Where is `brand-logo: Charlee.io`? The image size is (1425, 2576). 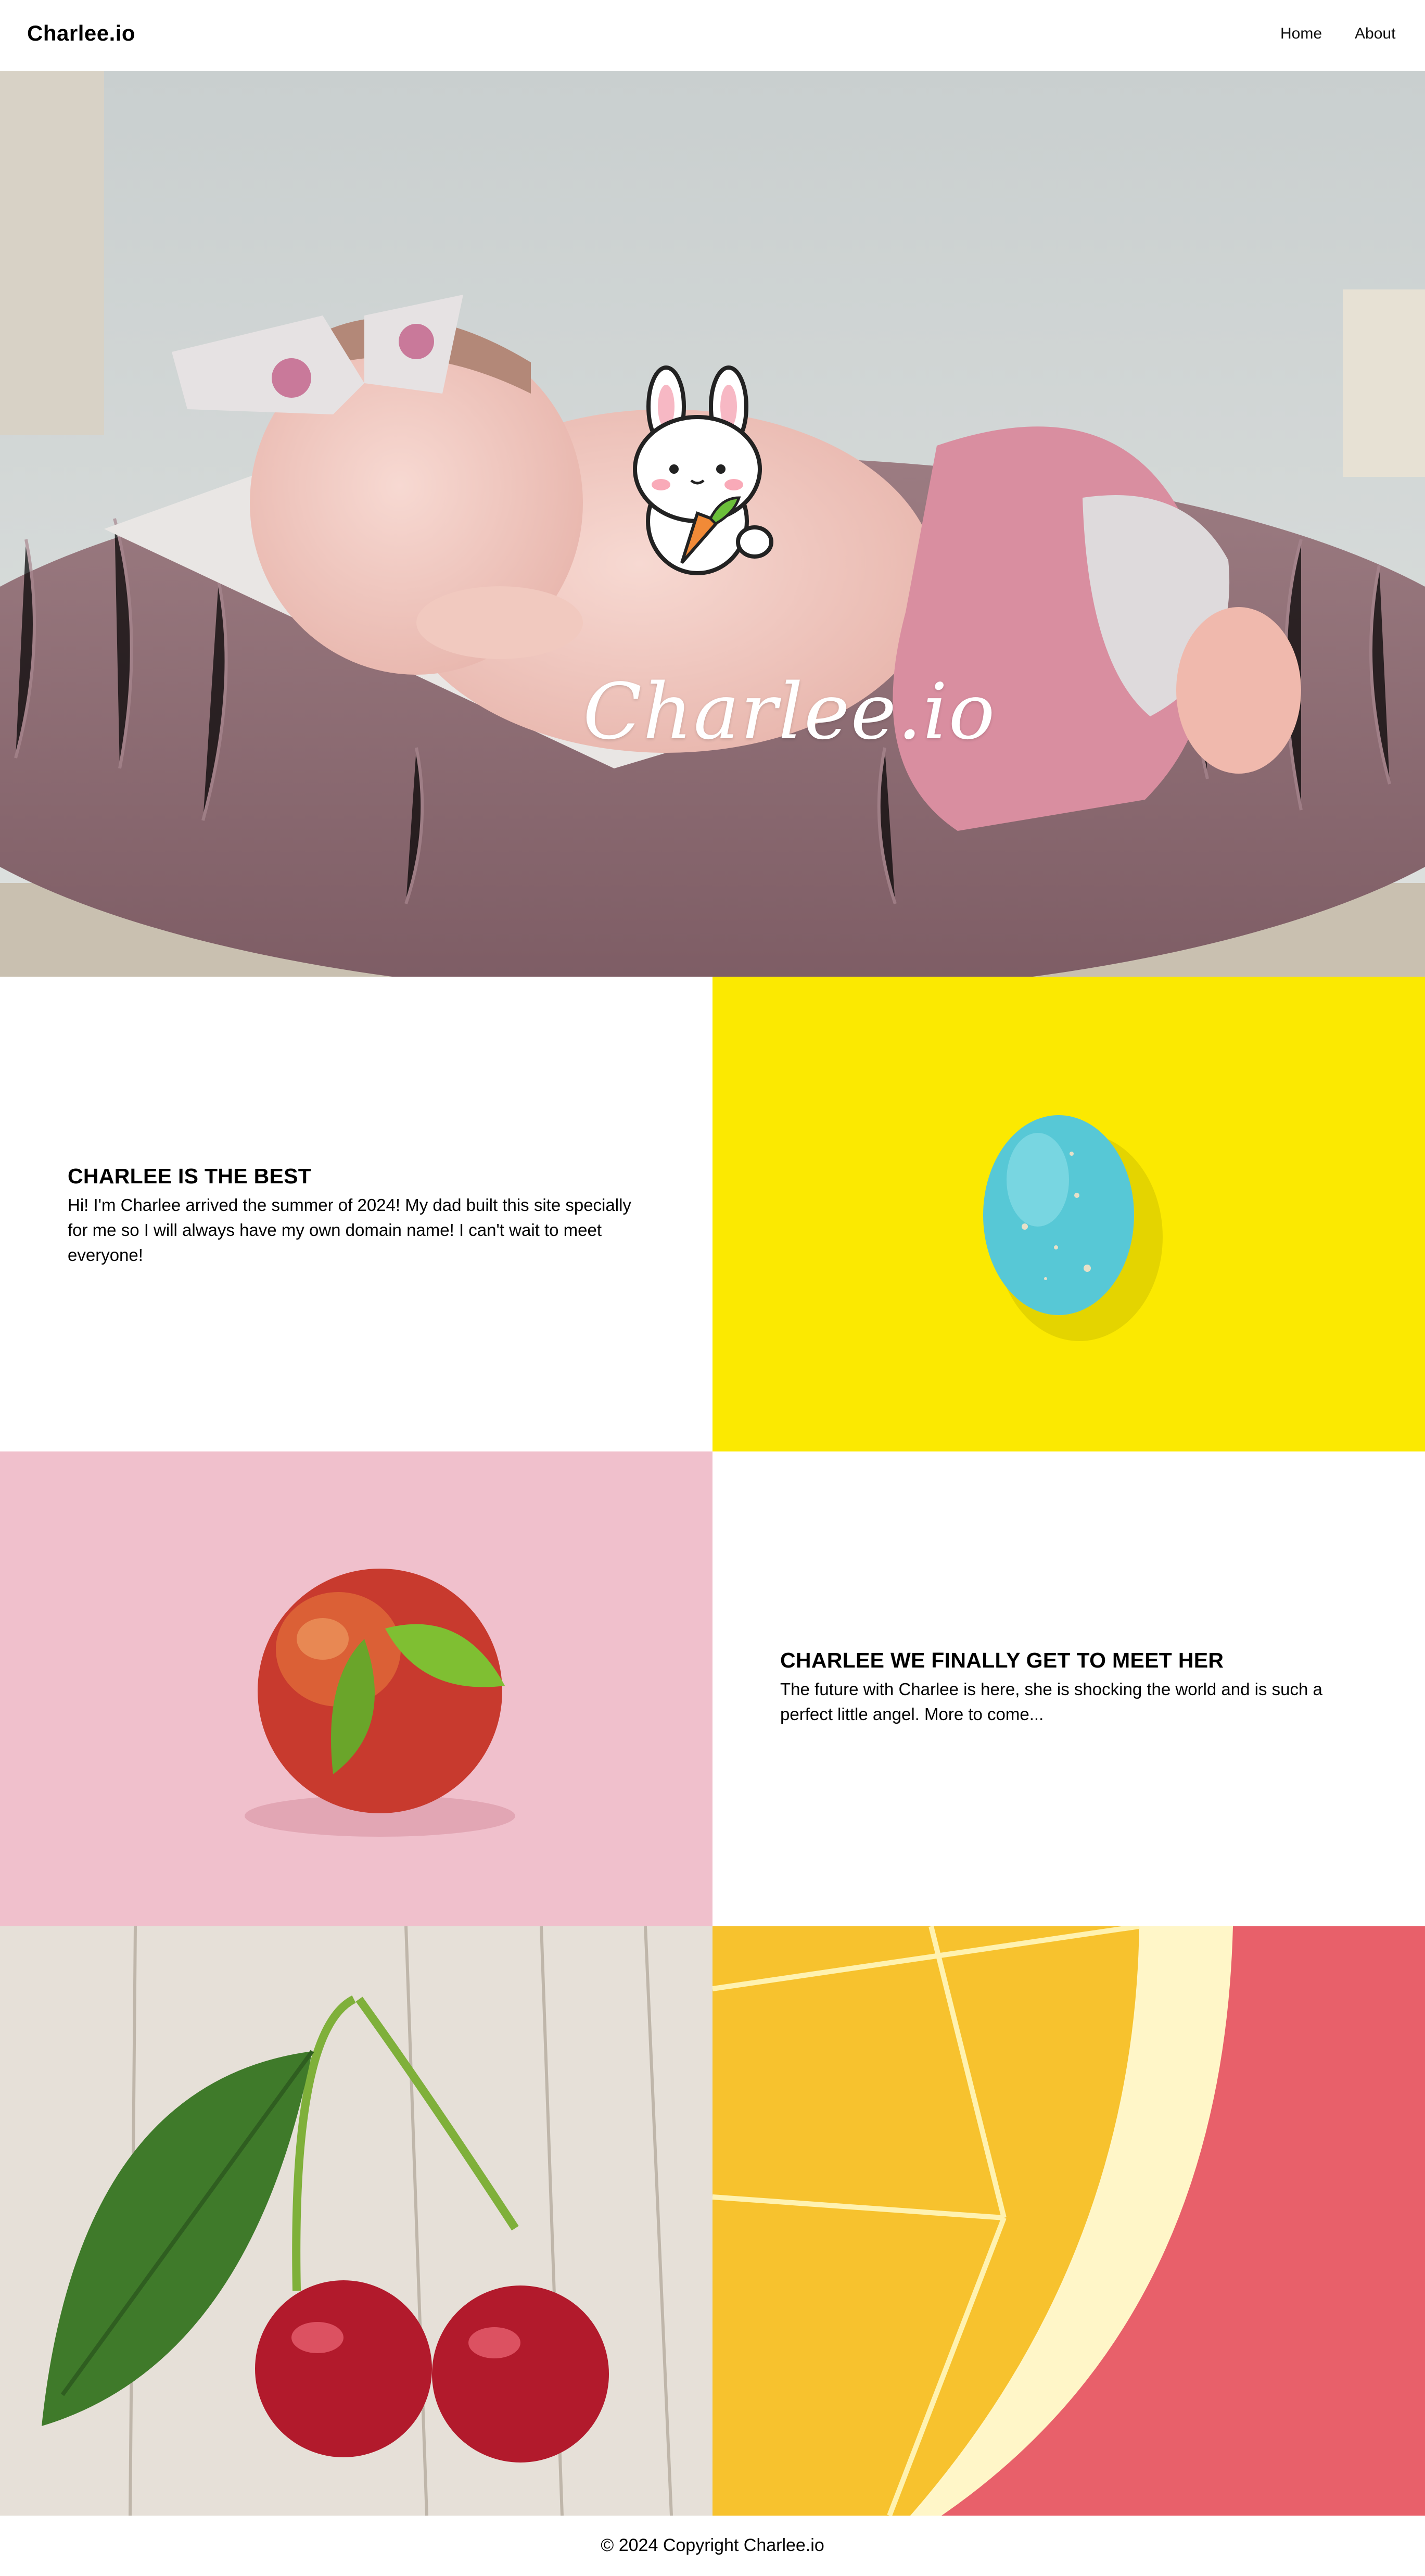
brand-logo: Charlee.io is located at coordinates (81, 33).